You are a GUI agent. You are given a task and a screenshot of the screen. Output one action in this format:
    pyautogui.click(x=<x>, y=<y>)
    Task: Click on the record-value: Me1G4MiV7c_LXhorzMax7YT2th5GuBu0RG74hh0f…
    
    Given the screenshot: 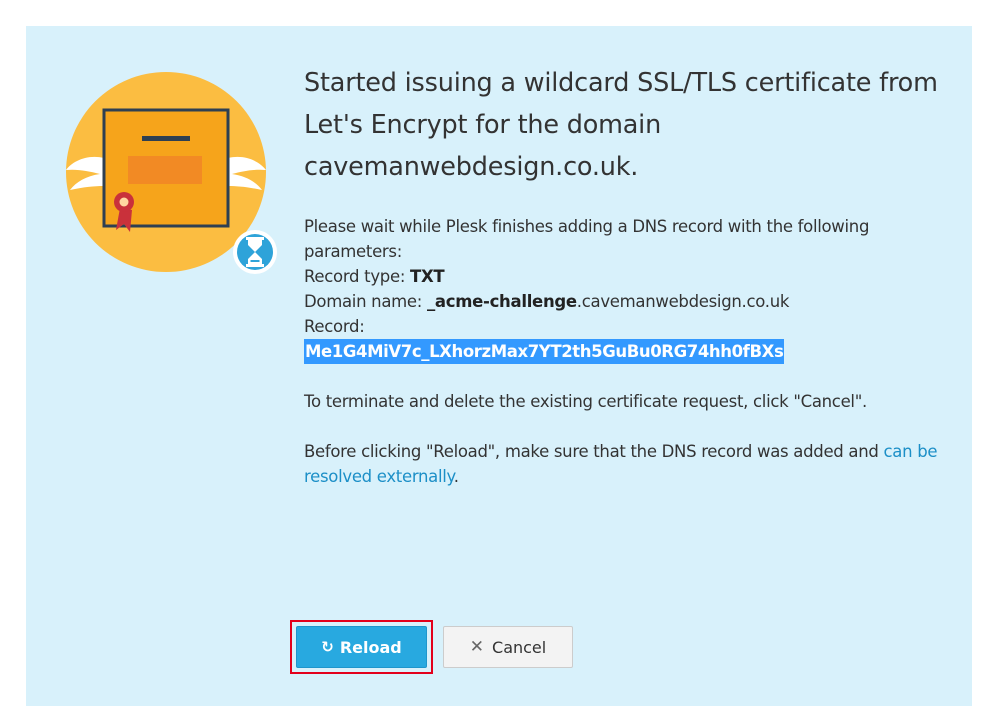 What is the action you would take?
    pyautogui.click(x=544, y=351)
    